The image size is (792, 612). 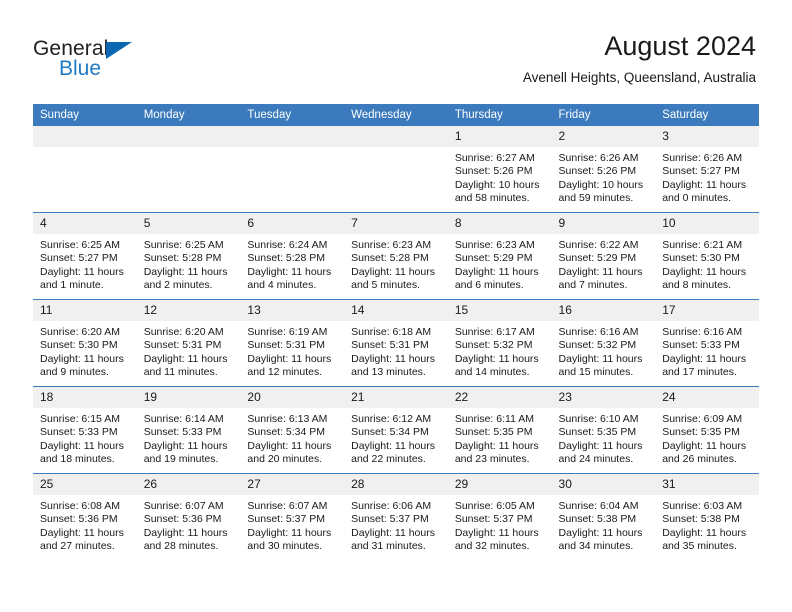 I want to click on logo-triangle-icon, so click(x=119, y=50).